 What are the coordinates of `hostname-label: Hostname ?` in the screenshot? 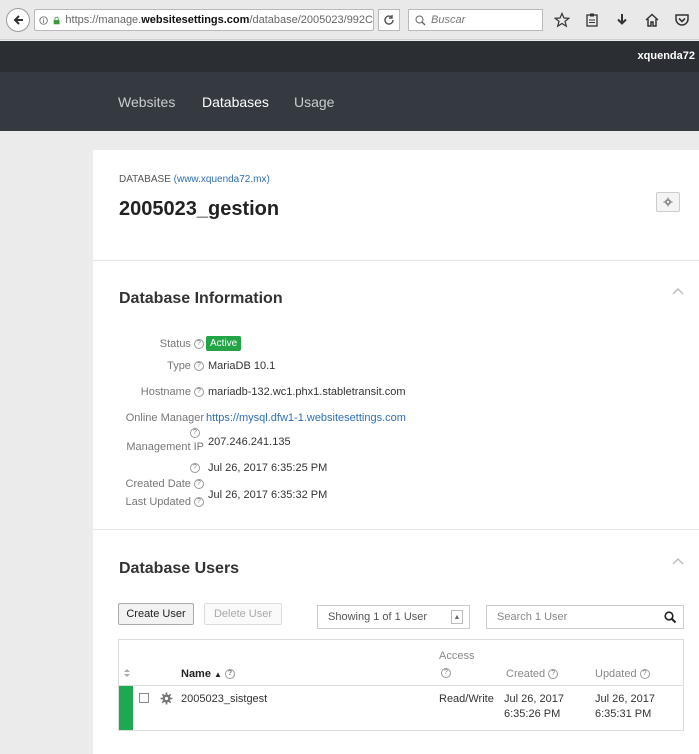 It's located at (148, 392).